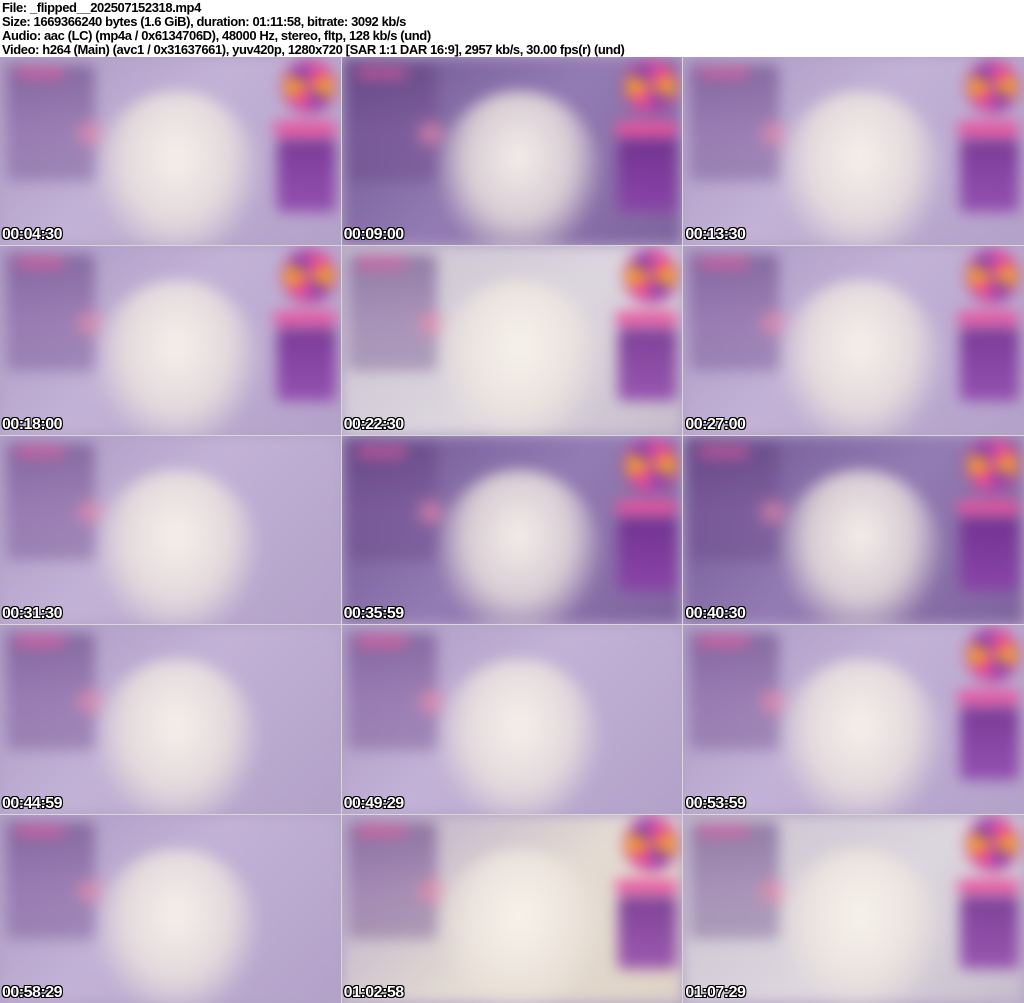  I want to click on video-thumbnail: 00:22:30, so click(512, 340).